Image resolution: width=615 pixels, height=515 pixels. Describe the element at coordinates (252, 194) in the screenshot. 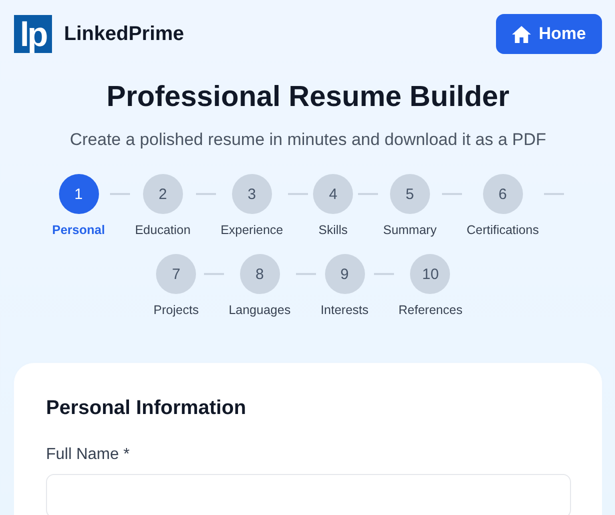

I see `step-circle: 3` at that location.